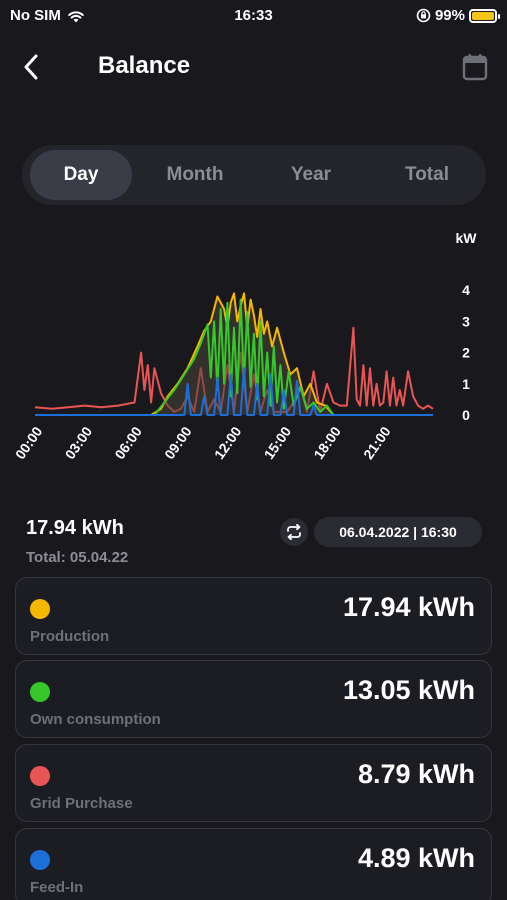 The image size is (507, 900). I want to click on card-production: Production 17.94 kWh, so click(253, 616).